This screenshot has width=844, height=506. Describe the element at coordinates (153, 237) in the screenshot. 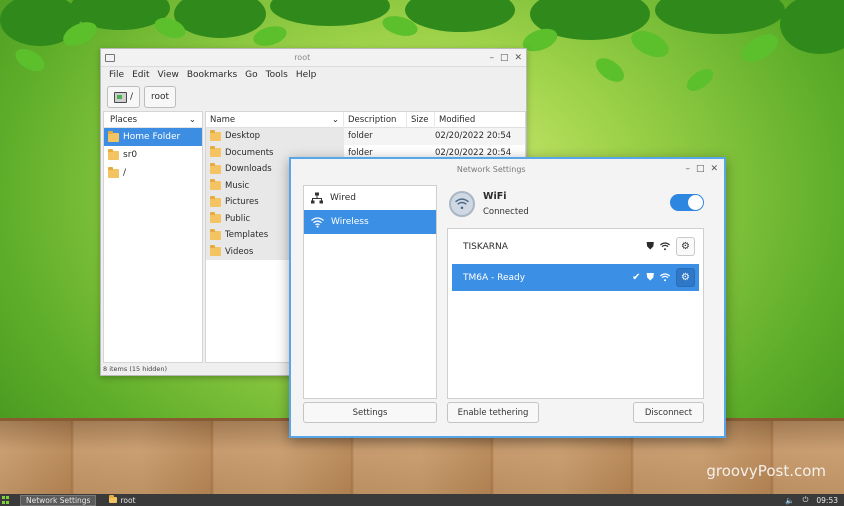

I see `places-sidebar: Places ⌄ Home Folder sr0 /` at that location.